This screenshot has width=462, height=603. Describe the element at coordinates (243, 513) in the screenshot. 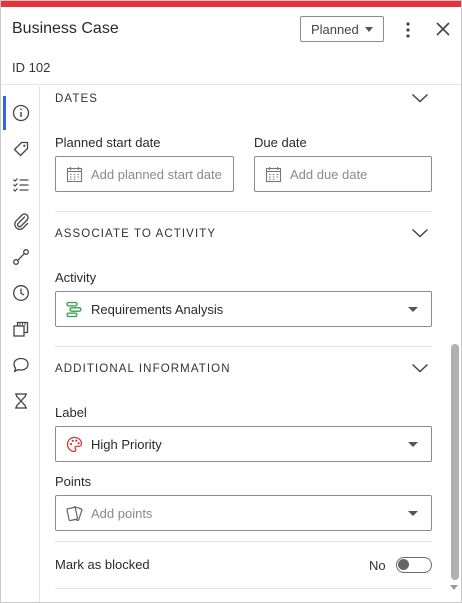

I see `points-select: Add points` at that location.